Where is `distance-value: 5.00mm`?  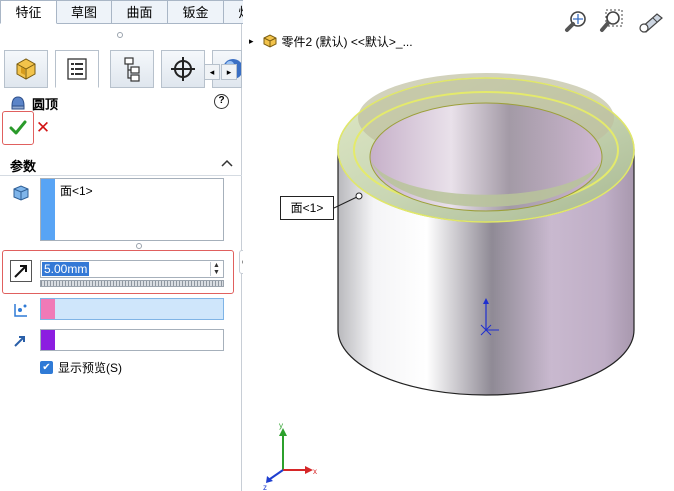 distance-value: 5.00mm is located at coordinates (66, 269).